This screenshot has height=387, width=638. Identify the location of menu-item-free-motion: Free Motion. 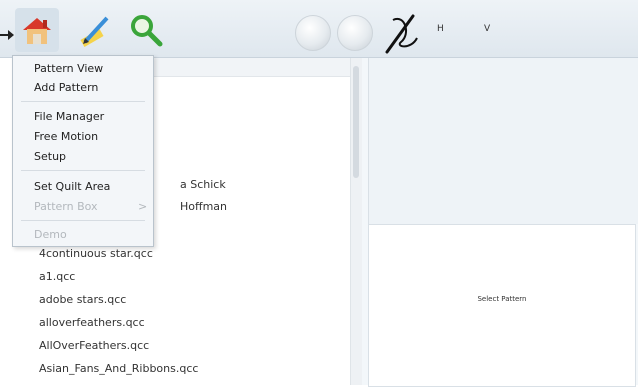
(66, 136).